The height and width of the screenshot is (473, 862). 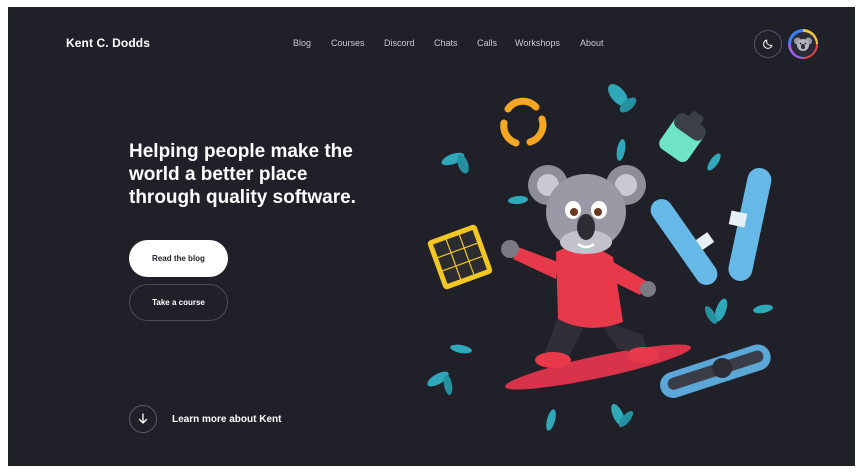 I want to click on nav-item-blog: Blog, so click(x=302, y=43).